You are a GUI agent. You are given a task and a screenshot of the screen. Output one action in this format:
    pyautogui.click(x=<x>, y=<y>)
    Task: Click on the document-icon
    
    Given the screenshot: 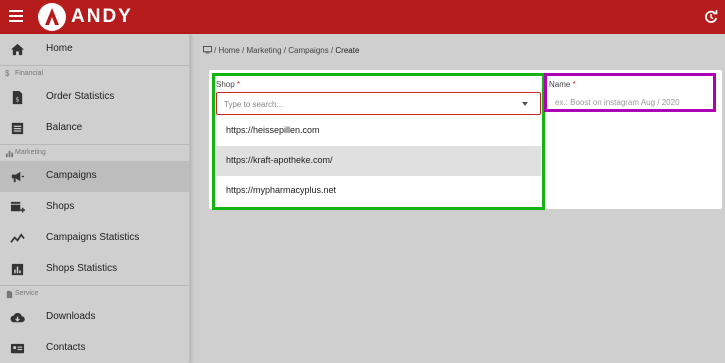 What is the action you would take?
    pyautogui.click(x=9, y=294)
    